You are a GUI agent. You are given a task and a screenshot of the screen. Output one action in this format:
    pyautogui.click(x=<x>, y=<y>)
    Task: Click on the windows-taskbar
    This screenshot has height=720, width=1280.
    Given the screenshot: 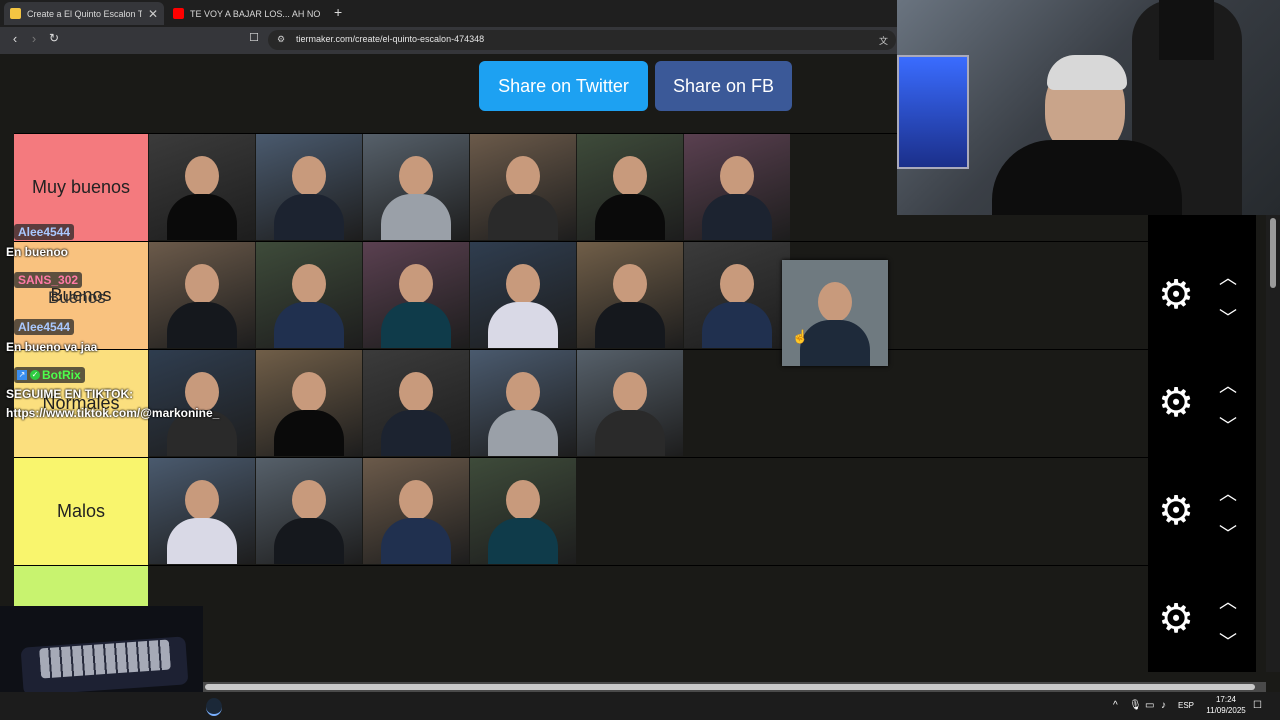 What is the action you would take?
    pyautogui.click(x=640, y=706)
    